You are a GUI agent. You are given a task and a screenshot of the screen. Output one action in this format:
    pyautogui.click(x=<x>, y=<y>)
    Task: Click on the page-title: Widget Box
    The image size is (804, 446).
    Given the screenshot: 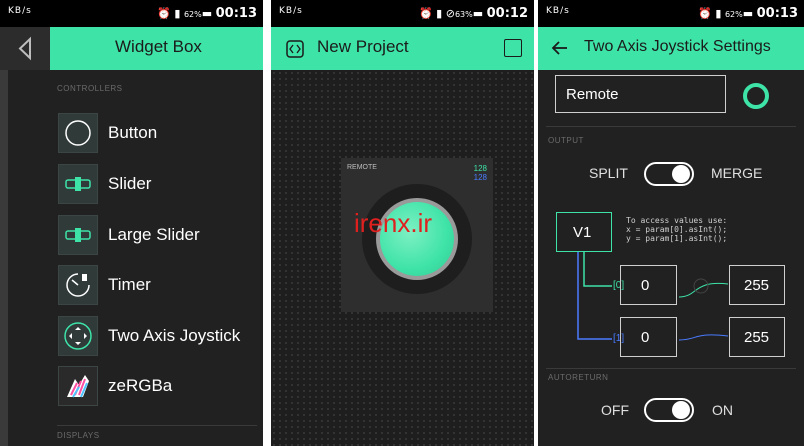 What is the action you would take?
    pyautogui.click(x=158, y=46)
    